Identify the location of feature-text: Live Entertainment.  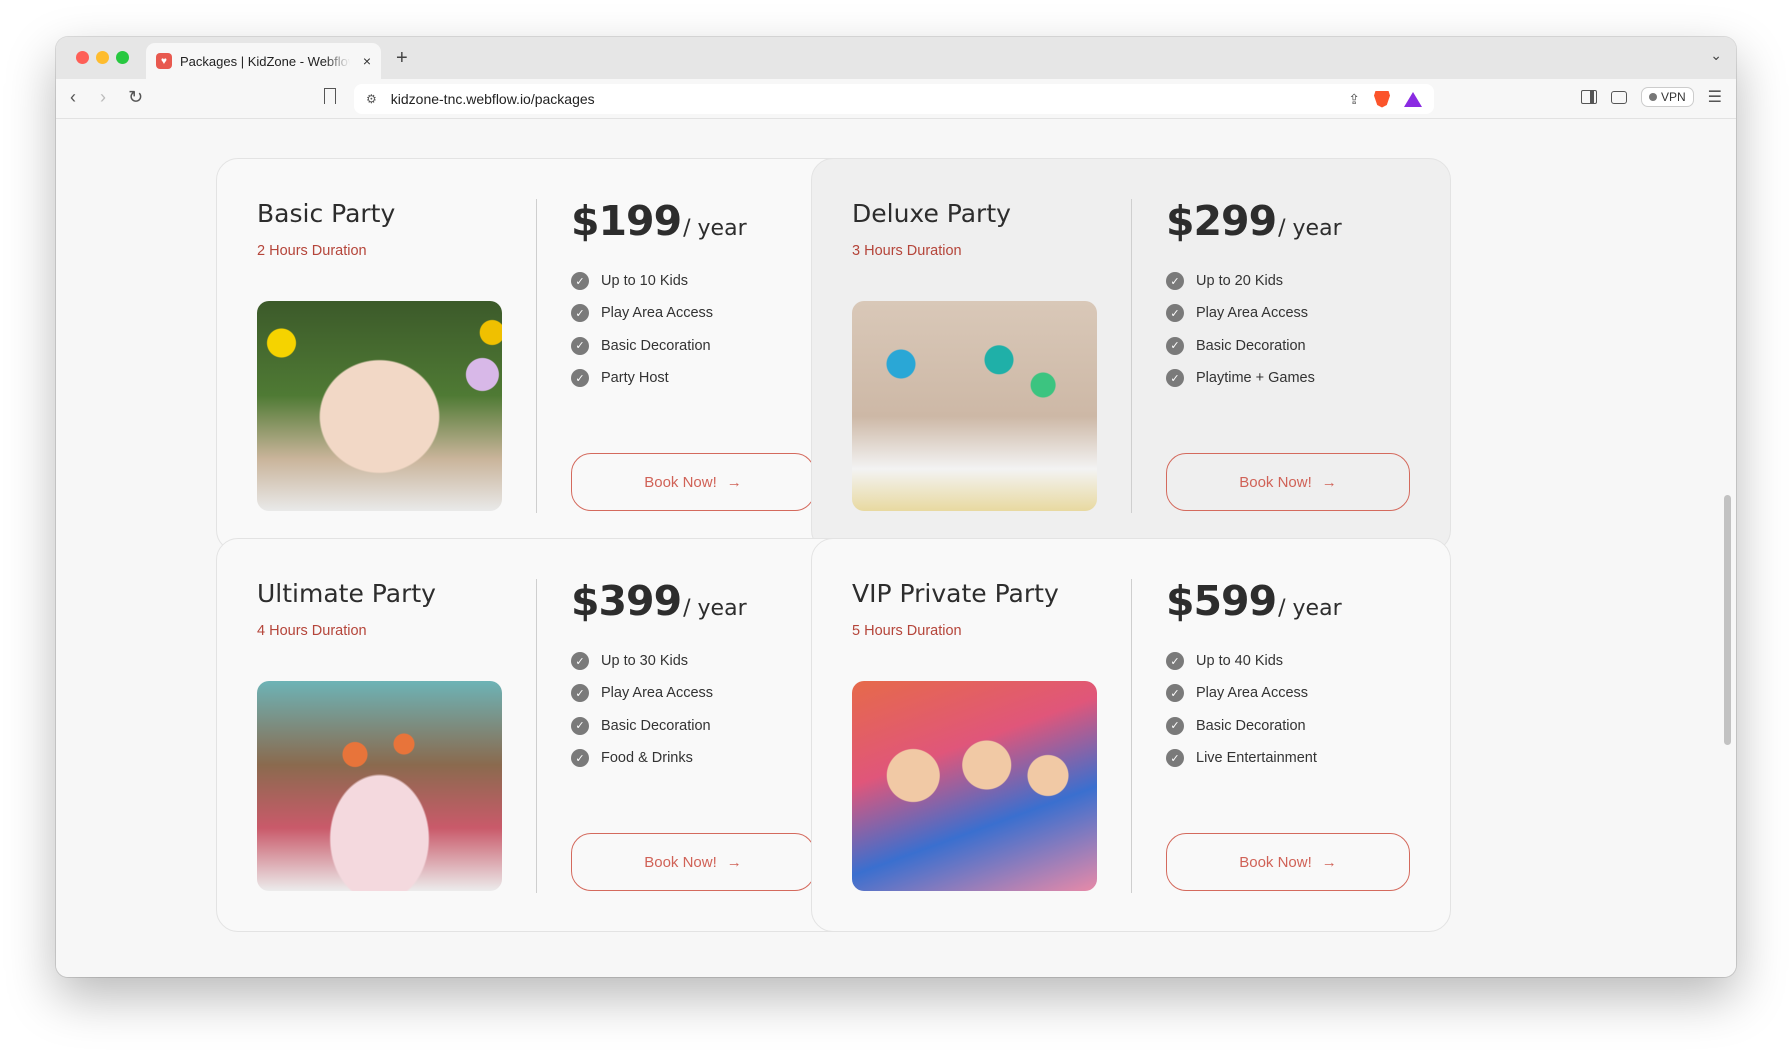
(1256, 758).